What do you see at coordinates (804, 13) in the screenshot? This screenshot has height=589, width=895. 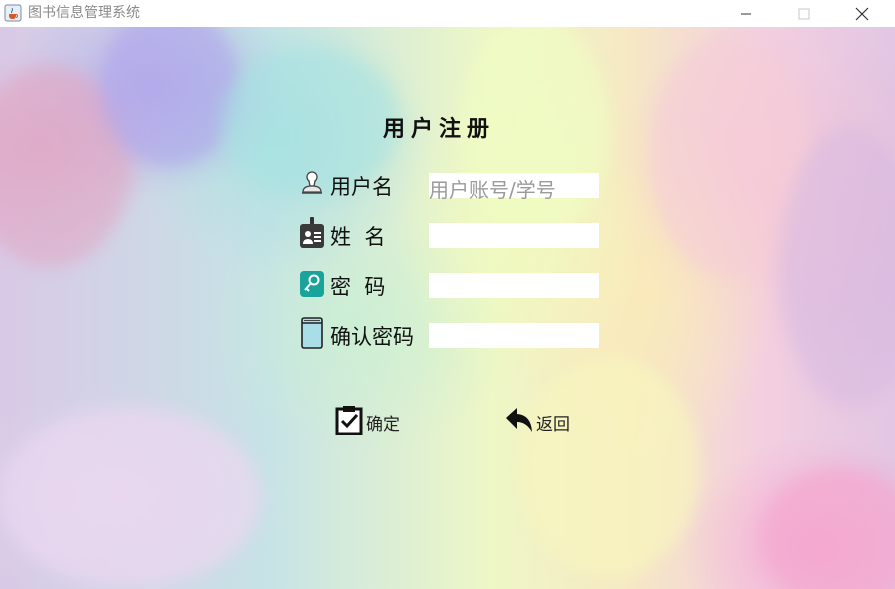 I see `maximize-button` at bounding box center [804, 13].